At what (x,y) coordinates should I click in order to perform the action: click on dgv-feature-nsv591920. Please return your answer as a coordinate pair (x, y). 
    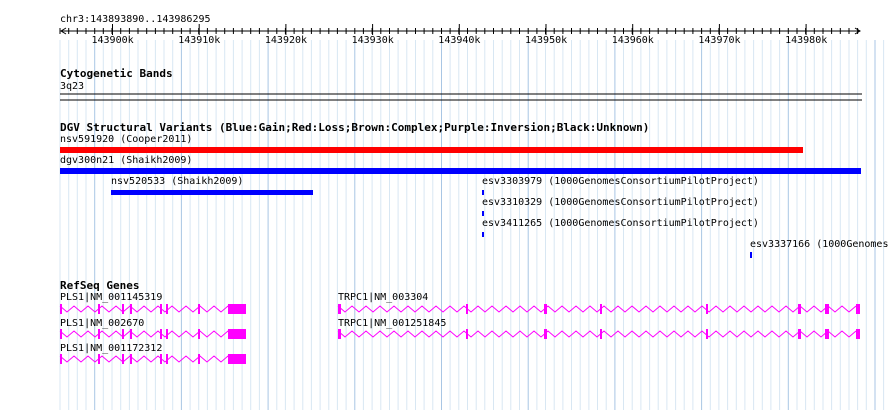
    Looking at the image, I should click on (431, 150).